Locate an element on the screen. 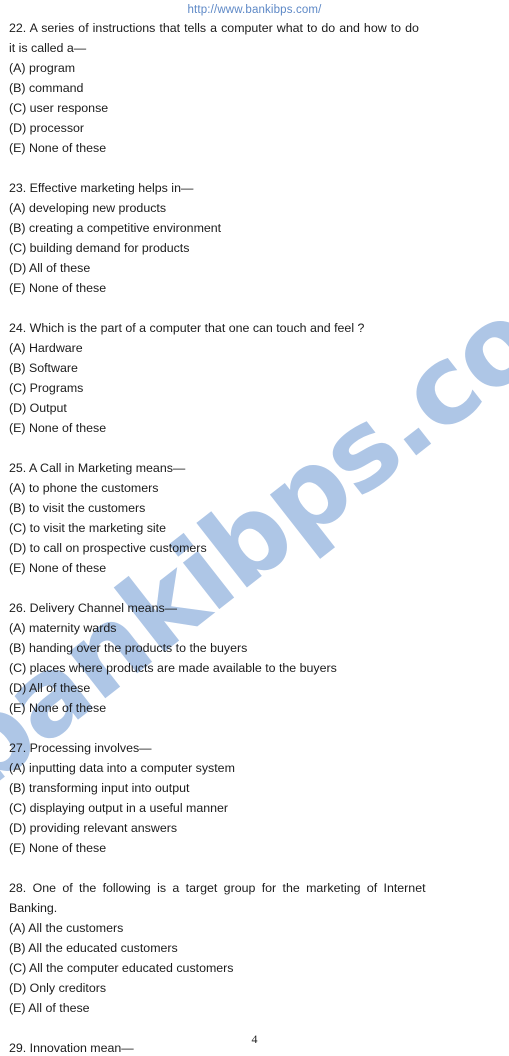  page-footer: 4 is located at coordinates (254, 1039).